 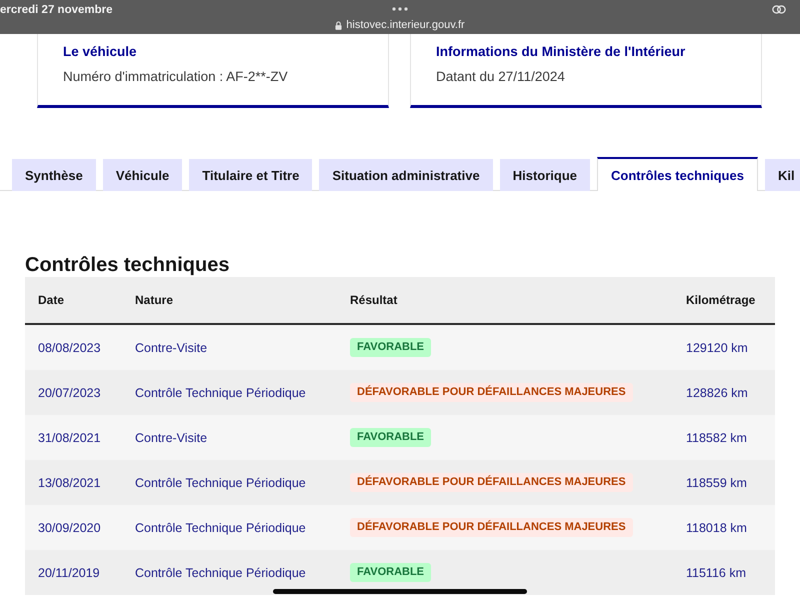 What do you see at coordinates (51, 300) in the screenshot?
I see `column-header: Date` at bounding box center [51, 300].